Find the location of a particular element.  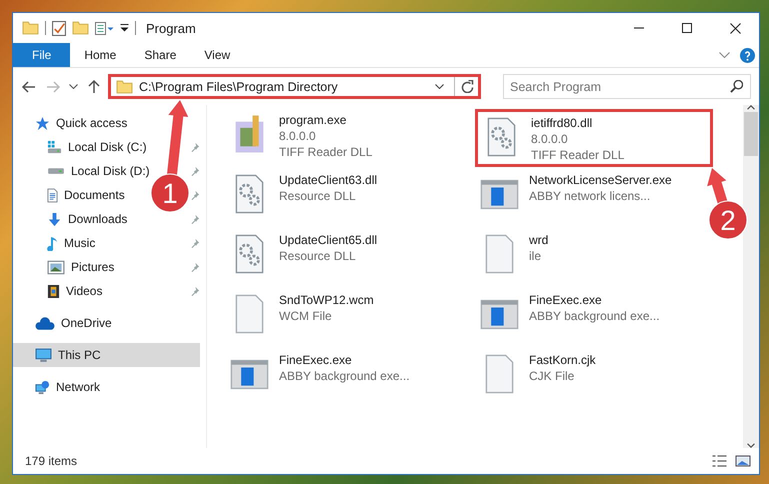

maximize-icon is located at coordinates (687, 28).